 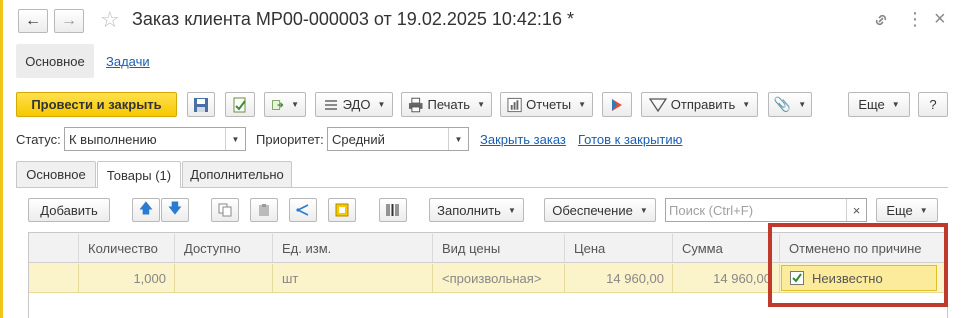 I want to click on split-icon, so click(x=302, y=210).